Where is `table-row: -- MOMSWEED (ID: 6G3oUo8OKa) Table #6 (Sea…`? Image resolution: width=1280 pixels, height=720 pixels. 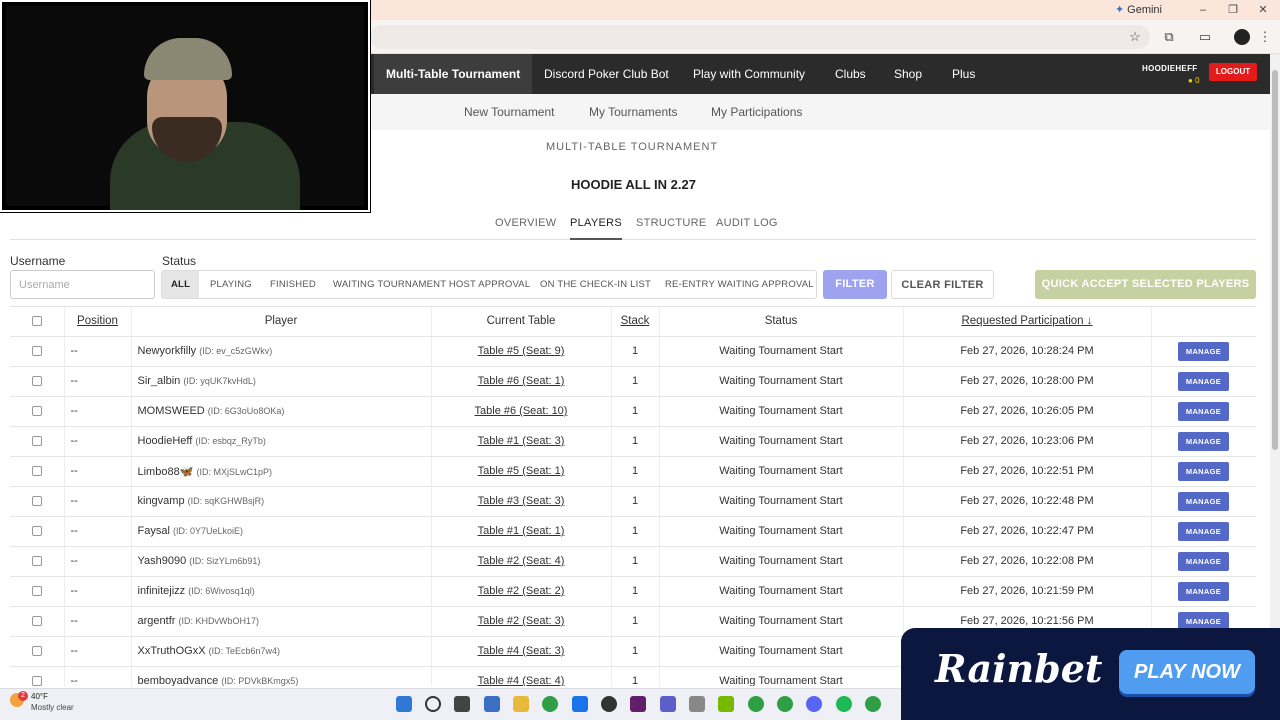 table-row: -- MOMSWEED (ID: 6G3oUo8OKa) Table #6 (Sea… is located at coordinates (633, 411).